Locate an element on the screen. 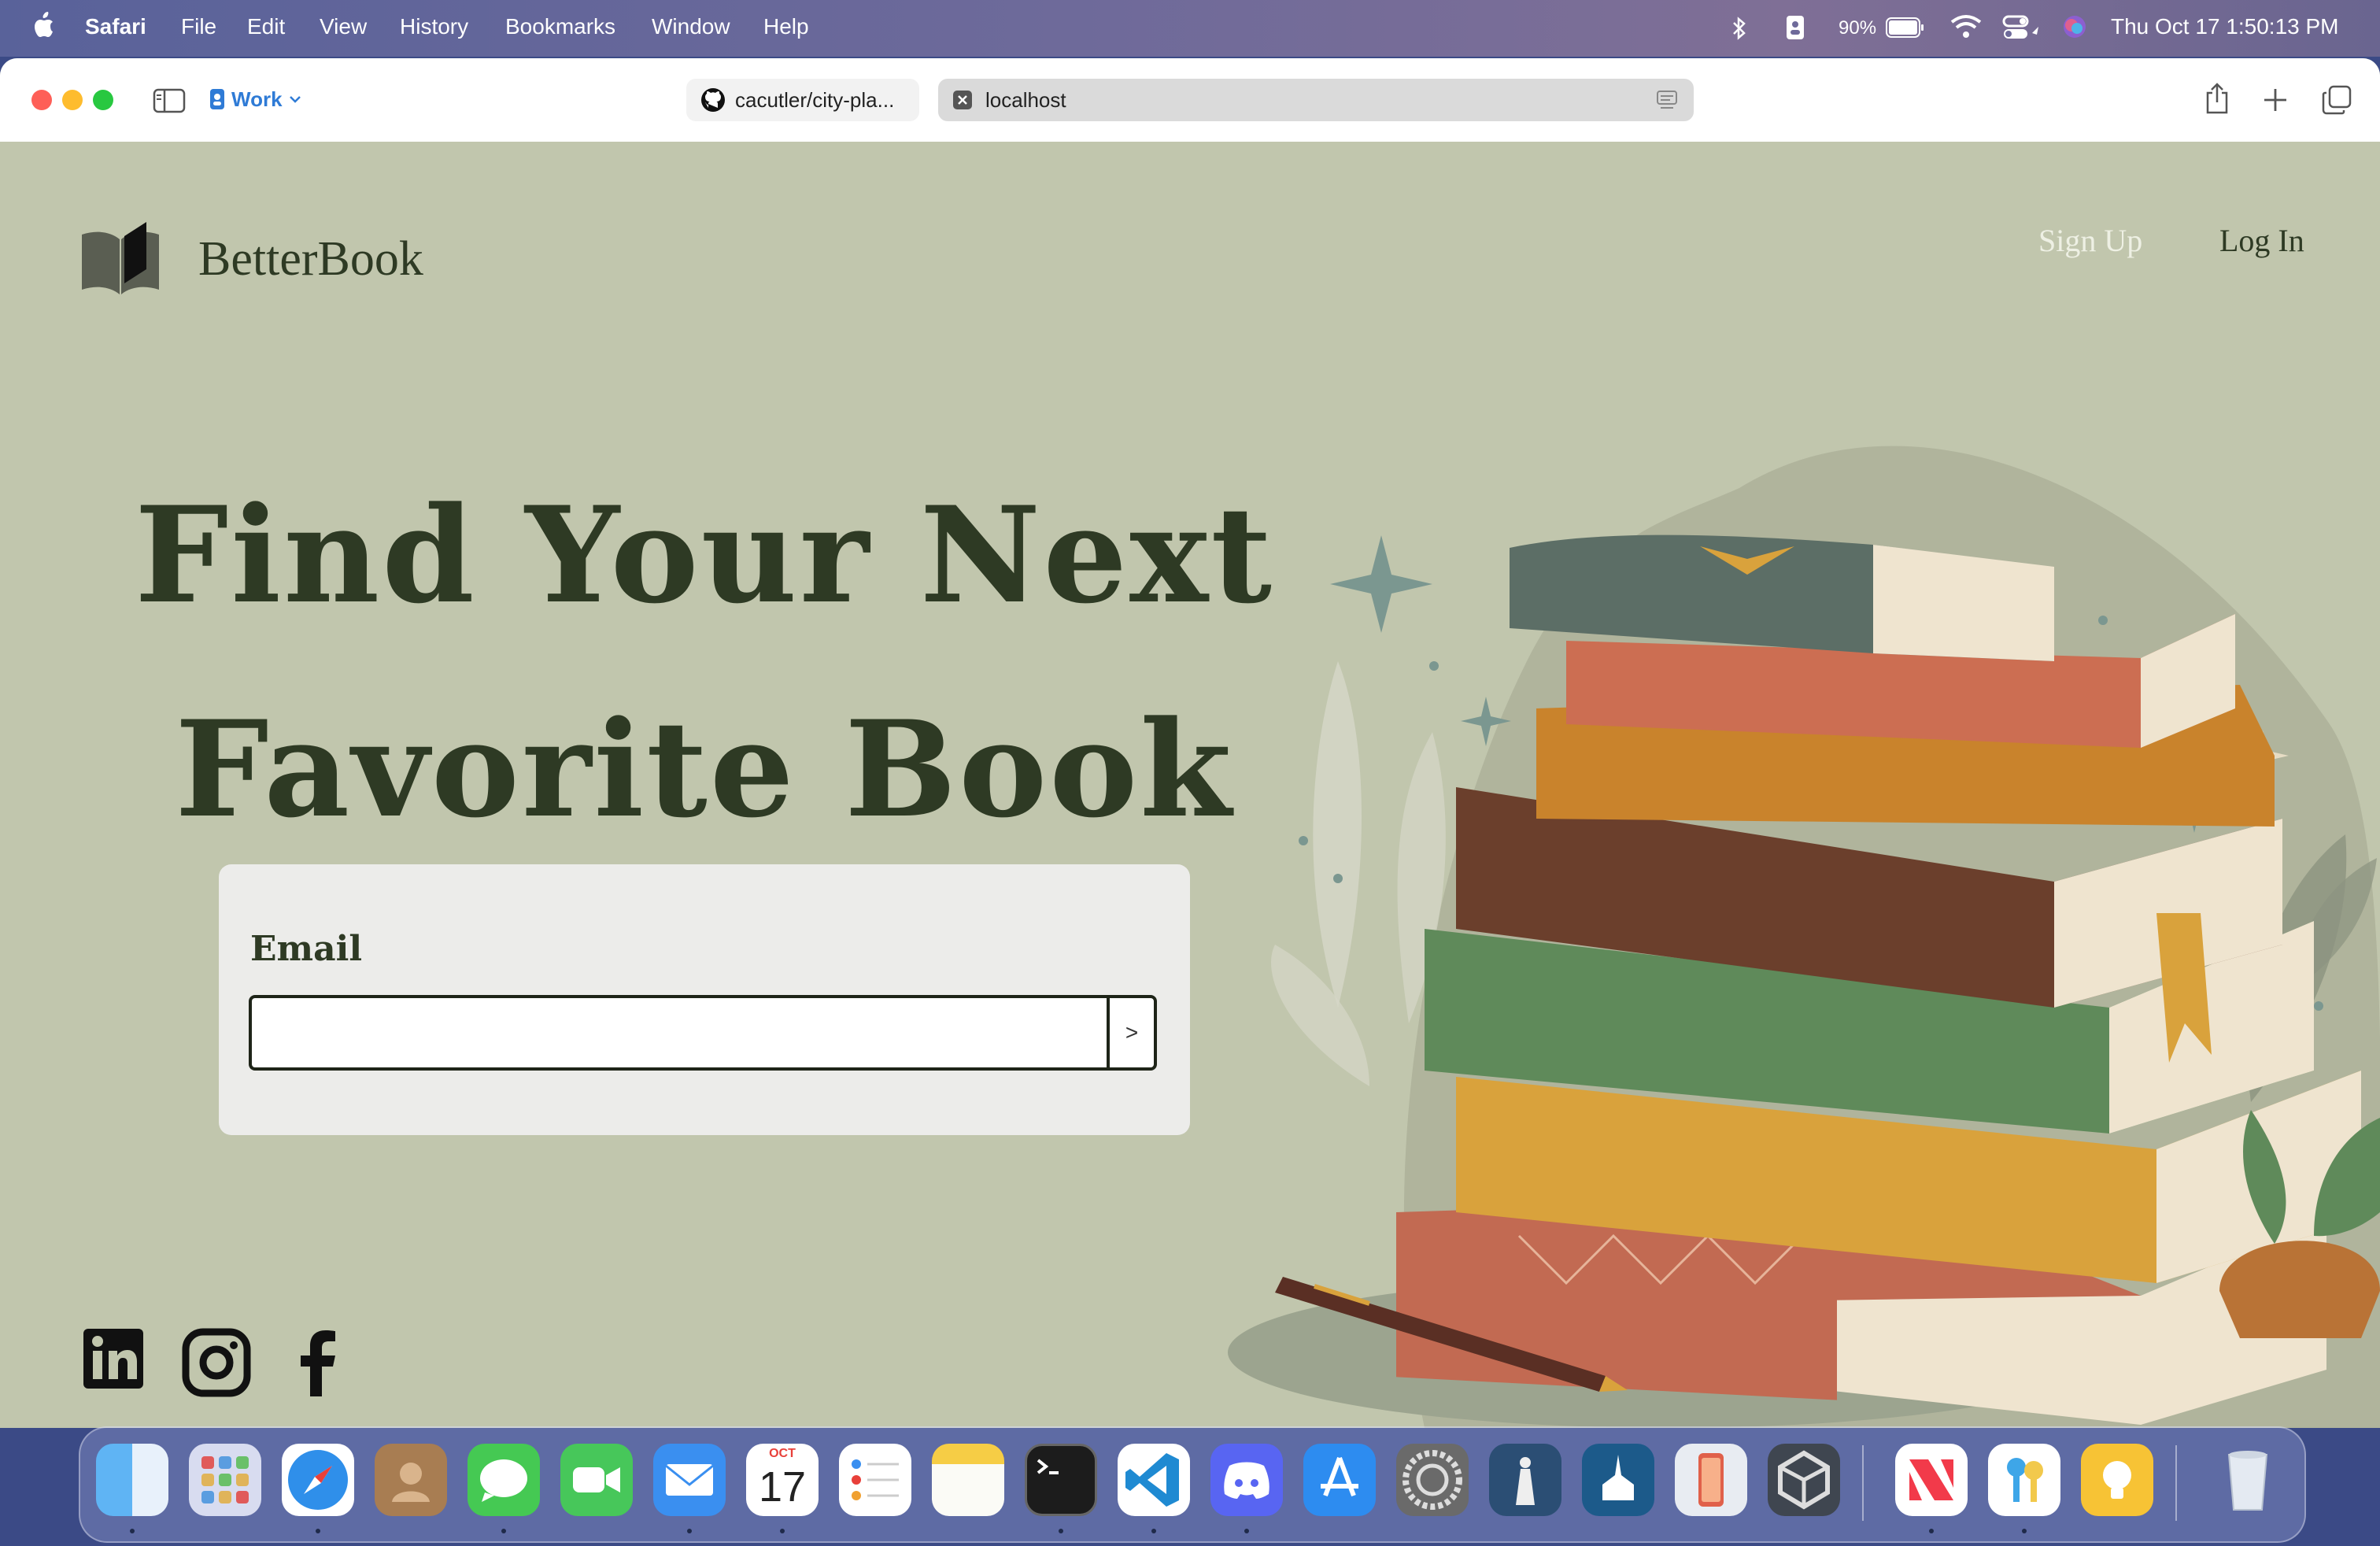 Image resolution: width=2380 pixels, height=1546 pixels. trash-can-icon is located at coordinates (2247, 1481).